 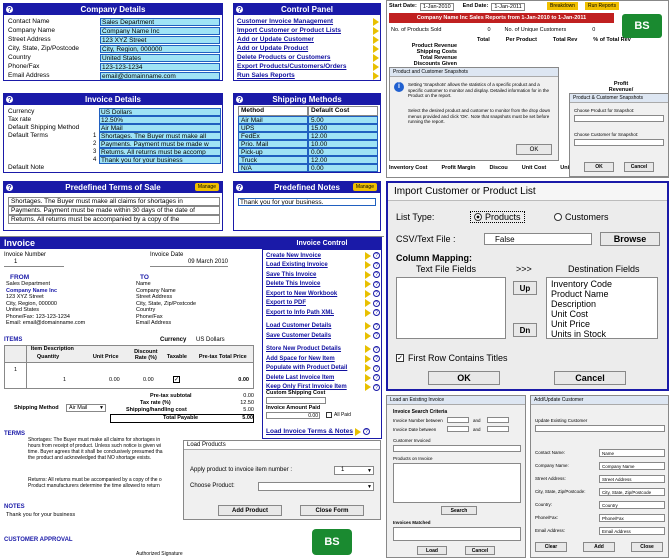 I want to click on invoice-control-link: Export to PDF, so click(x=286, y=303).